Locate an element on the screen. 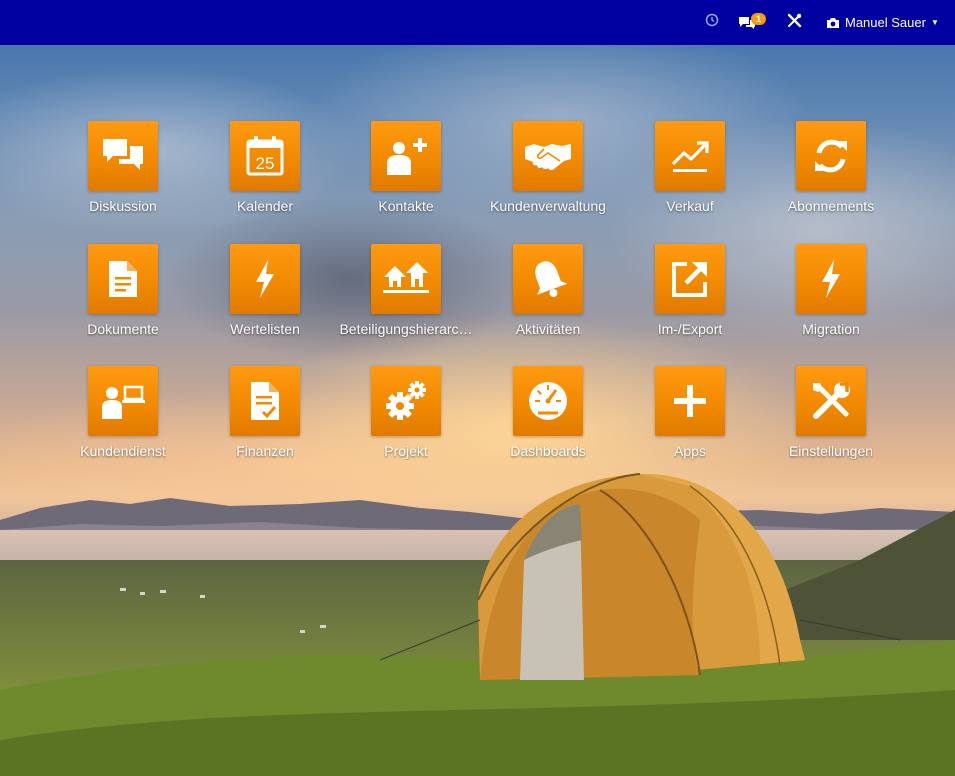 Image resolution: width=955 pixels, height=776 pixels. tools-button is located at coordinates (794, 22).